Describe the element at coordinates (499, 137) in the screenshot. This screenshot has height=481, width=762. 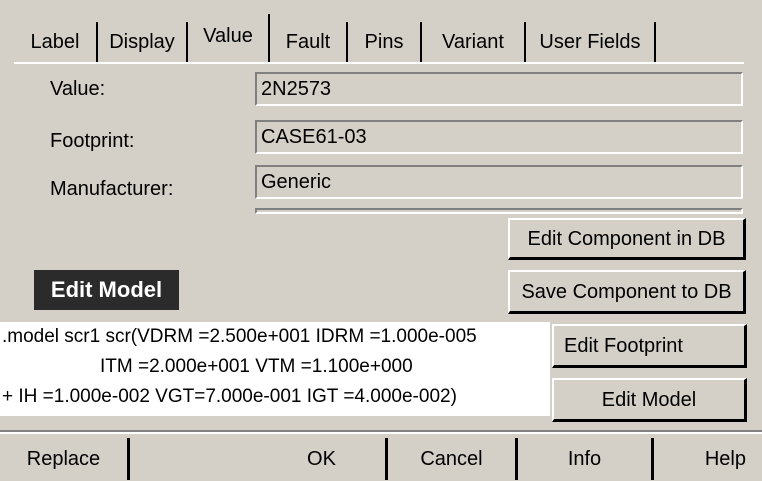
I see `footprint-field: CASE61-03` at that location.